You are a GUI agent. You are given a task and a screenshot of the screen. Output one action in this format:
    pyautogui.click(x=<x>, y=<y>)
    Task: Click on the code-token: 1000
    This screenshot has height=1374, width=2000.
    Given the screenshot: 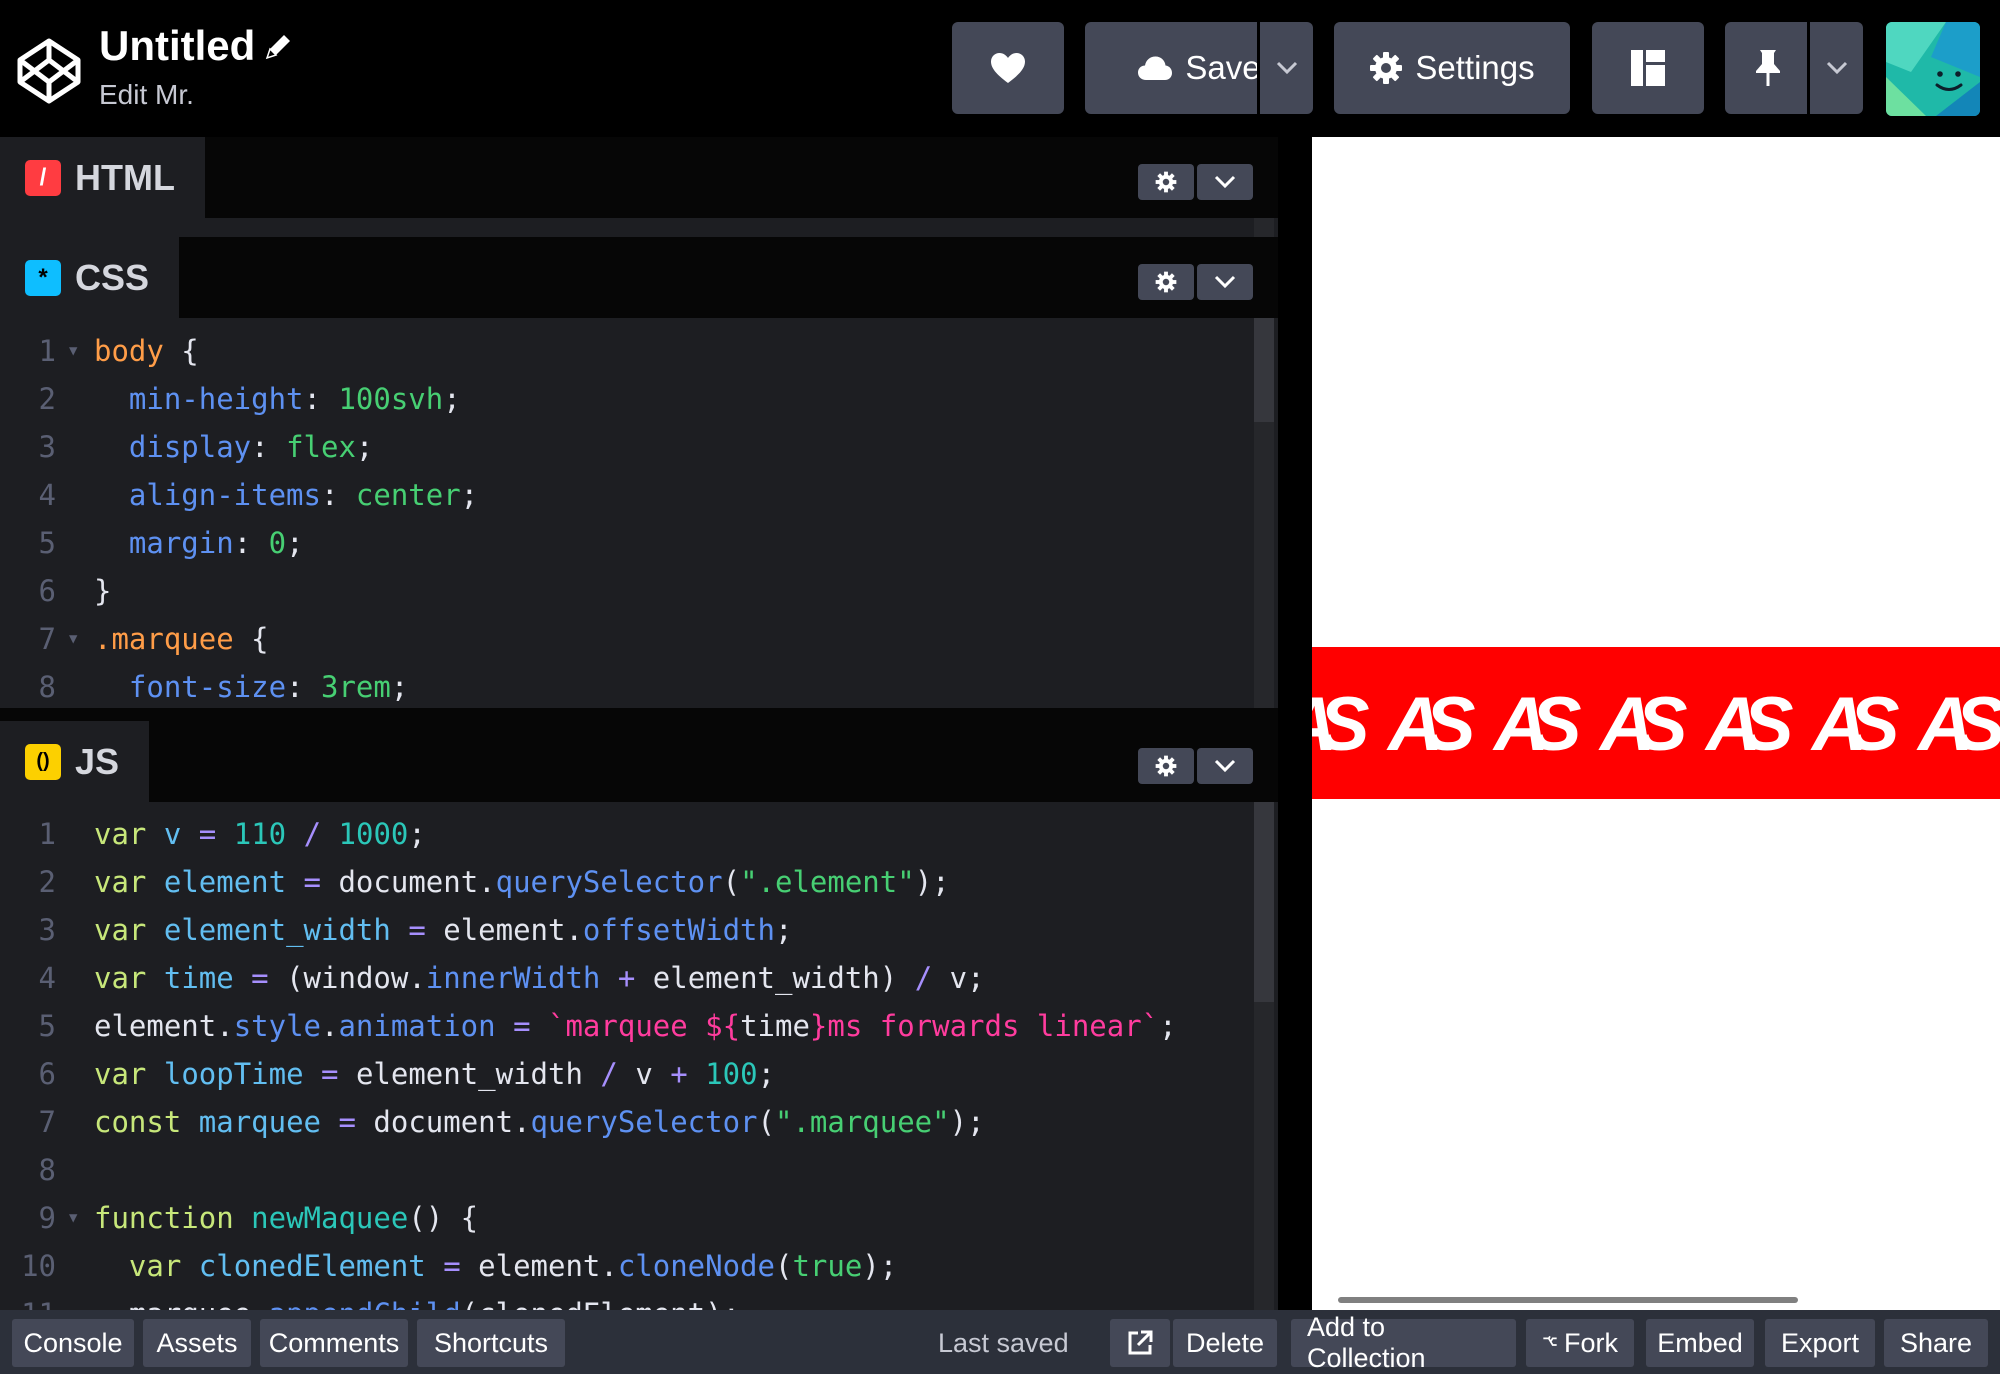 What is the action you would take?
    pyautogui.click(x=373, y=834)
    